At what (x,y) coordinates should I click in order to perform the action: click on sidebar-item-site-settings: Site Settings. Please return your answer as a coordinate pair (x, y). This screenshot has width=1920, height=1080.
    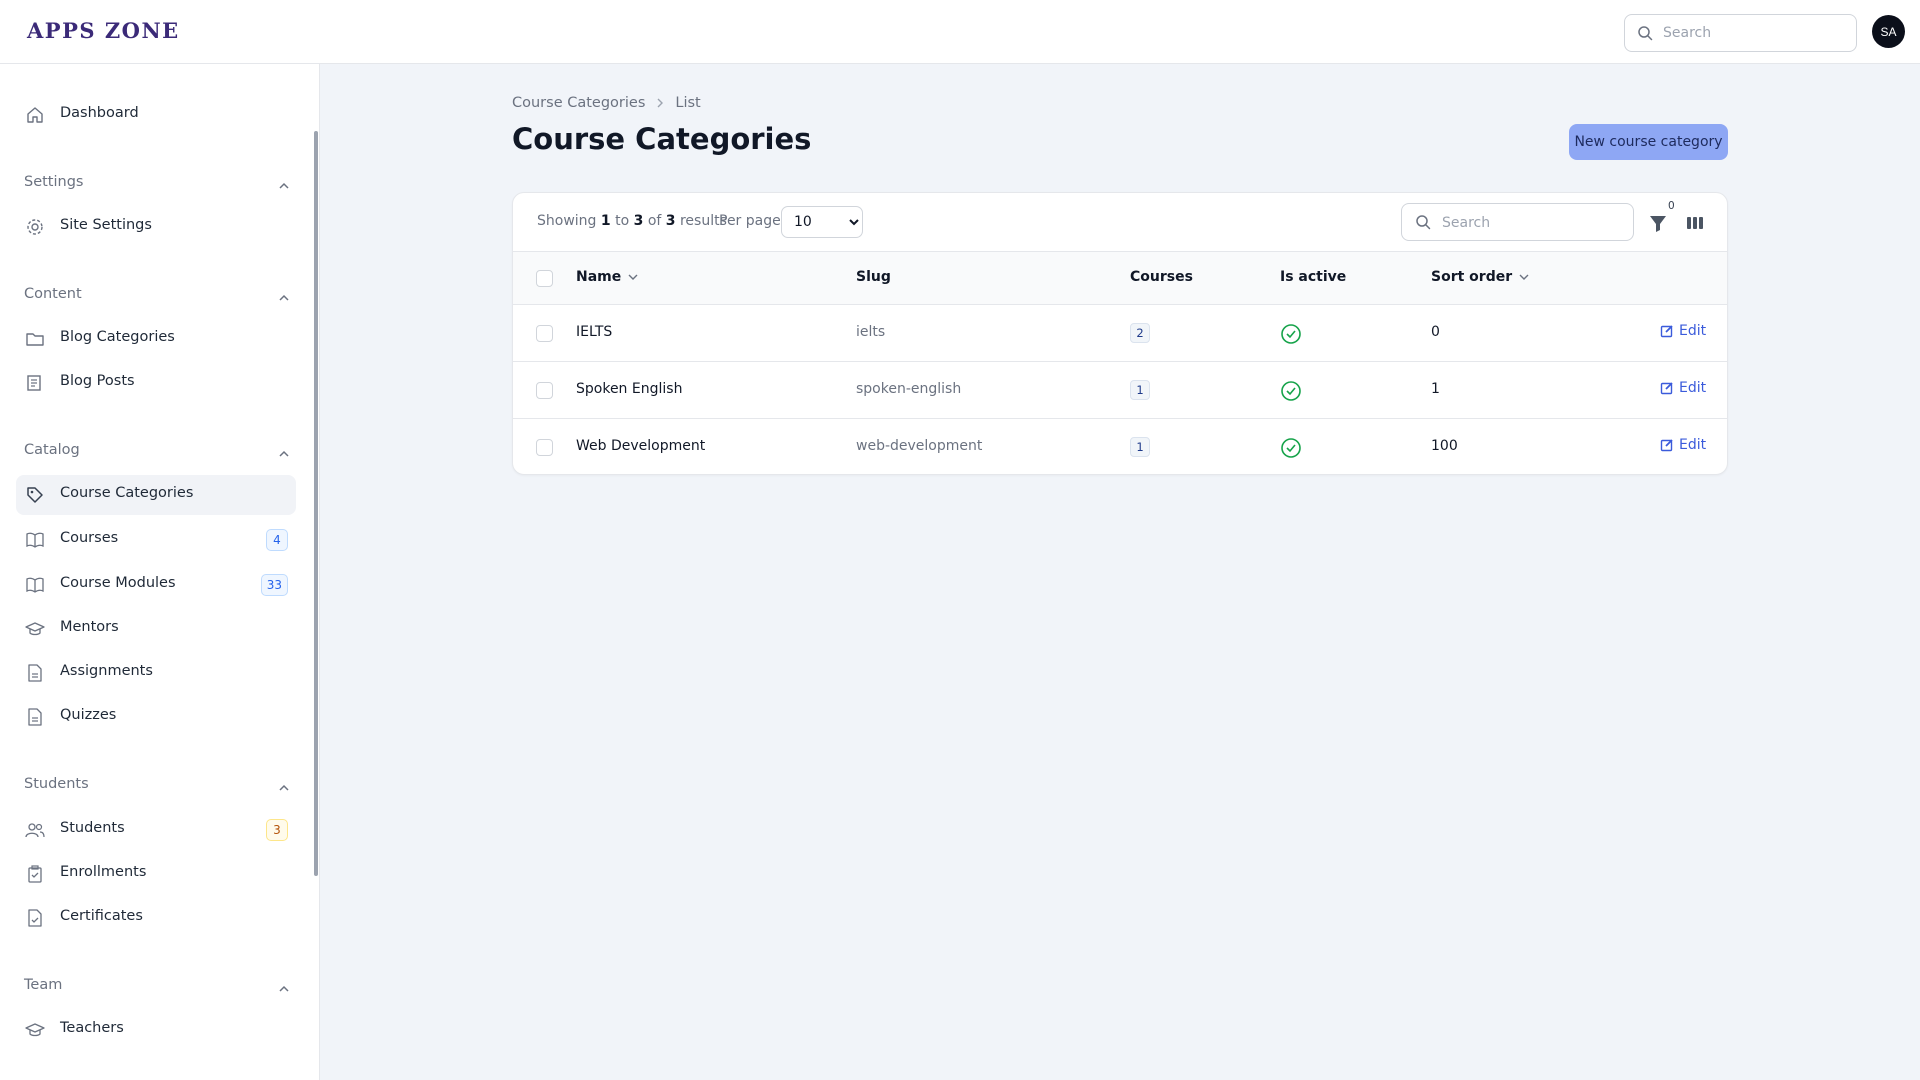
    Looking at the image, I should click on (156, 227).